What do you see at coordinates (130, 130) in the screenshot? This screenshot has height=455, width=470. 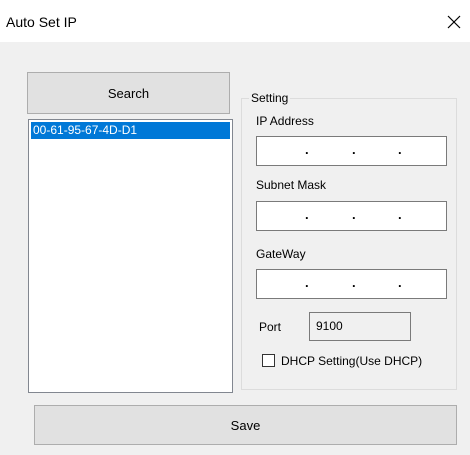 I see `list-item: 00-61-95-67-4D-D1` at bounding box center [130, 130].